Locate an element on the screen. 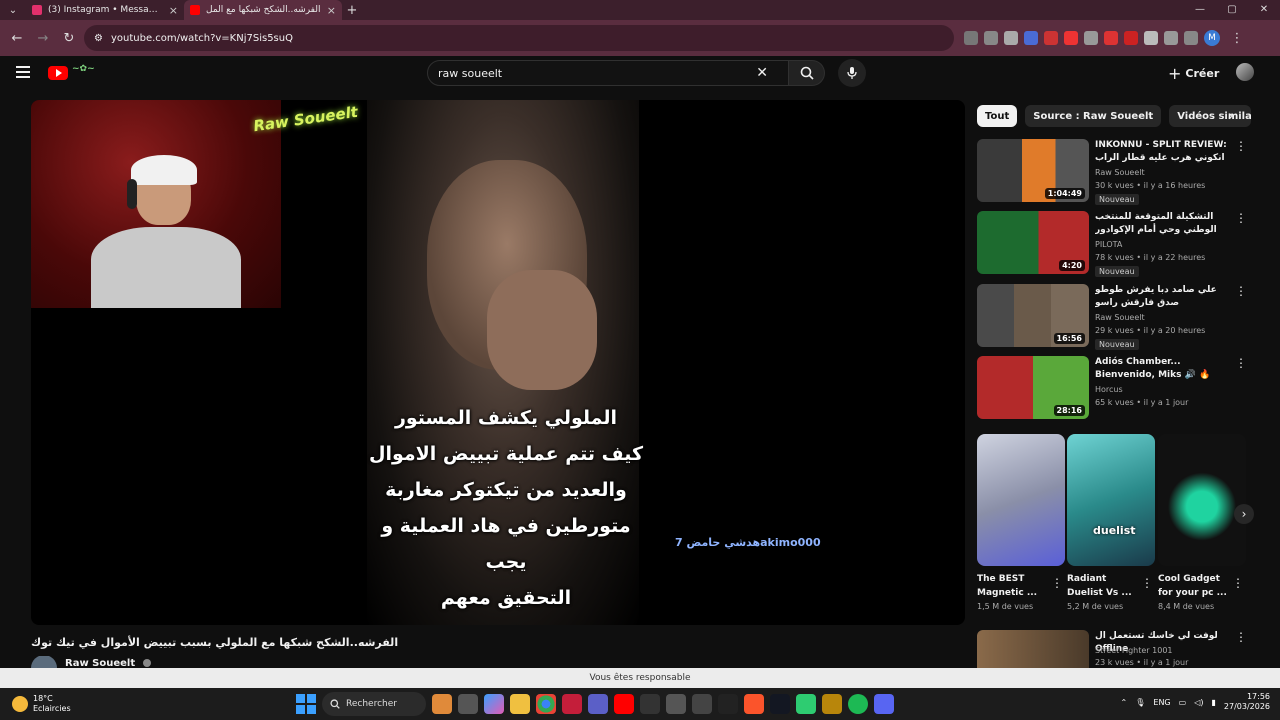  install-icon is located at coordinates (971, 38).